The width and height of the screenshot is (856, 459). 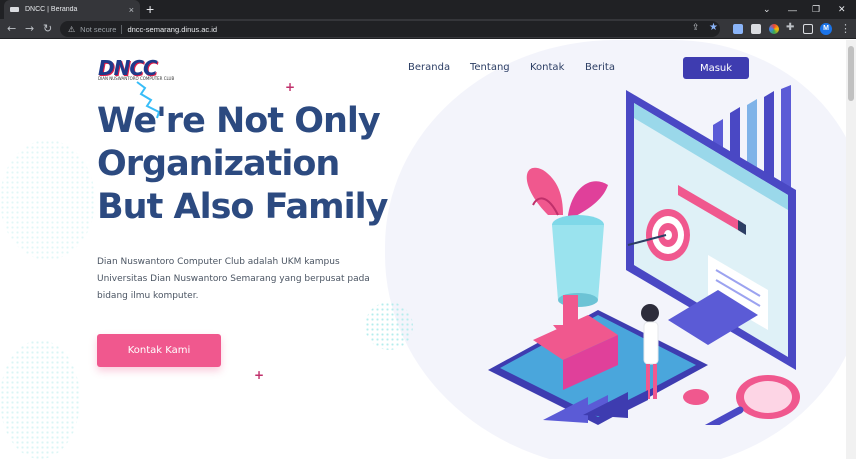 I want to click on headline-line-2: Organization, so click(x=218, y=164).